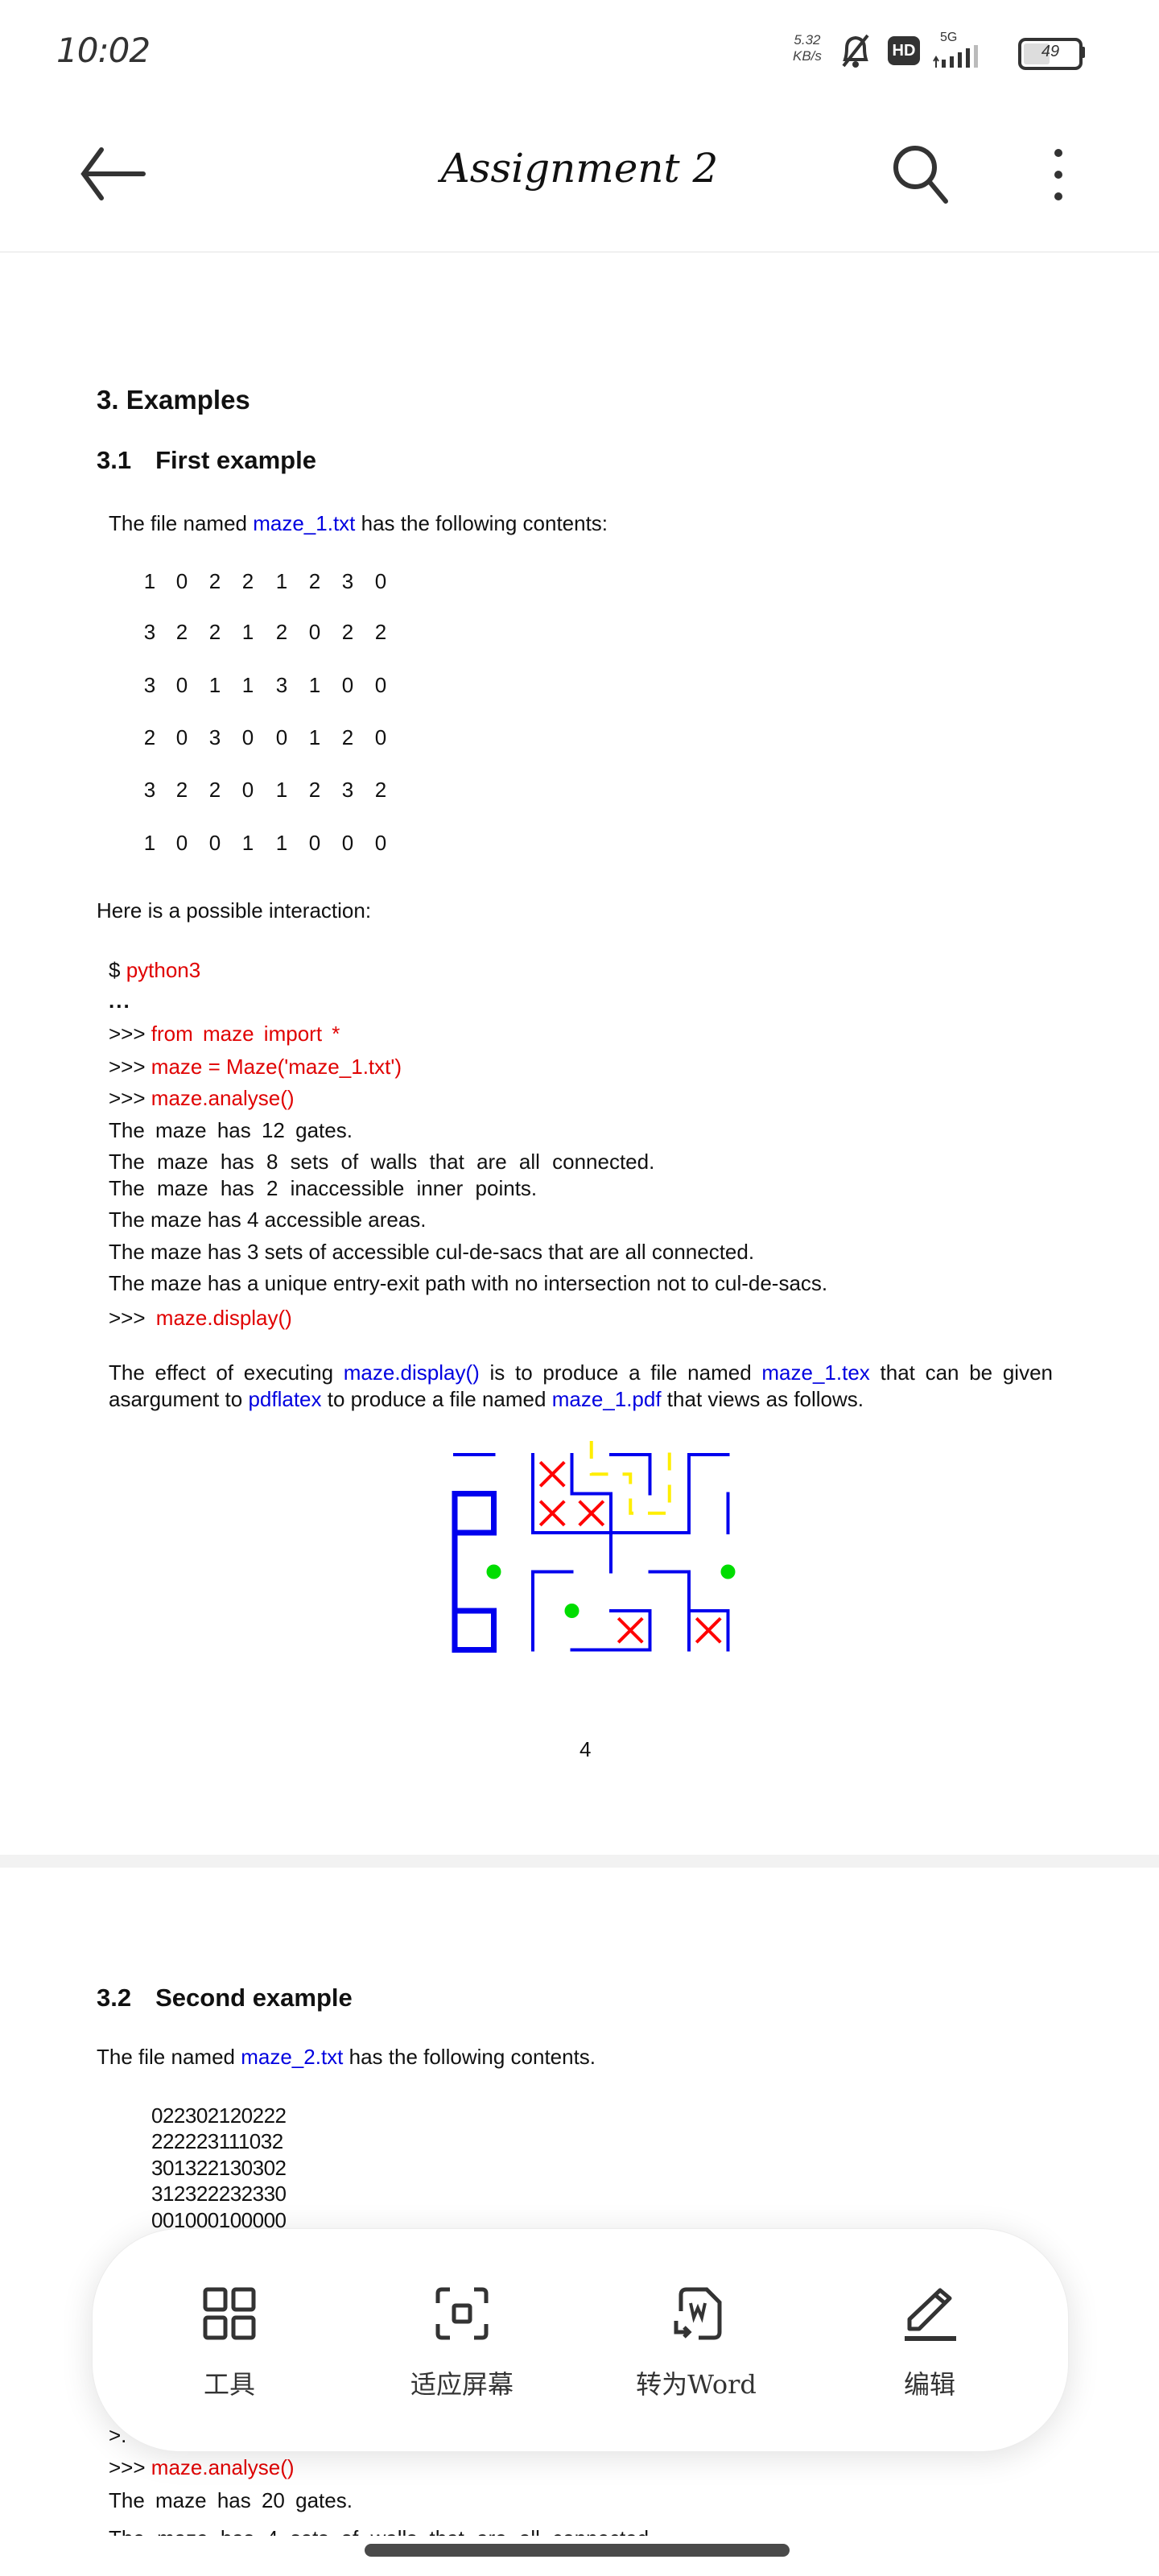 The image size is (1159, 2576). Describe the element at coordinates (114, 1998) in the screenshot. I see `subsection-number: 3.2` at that location.